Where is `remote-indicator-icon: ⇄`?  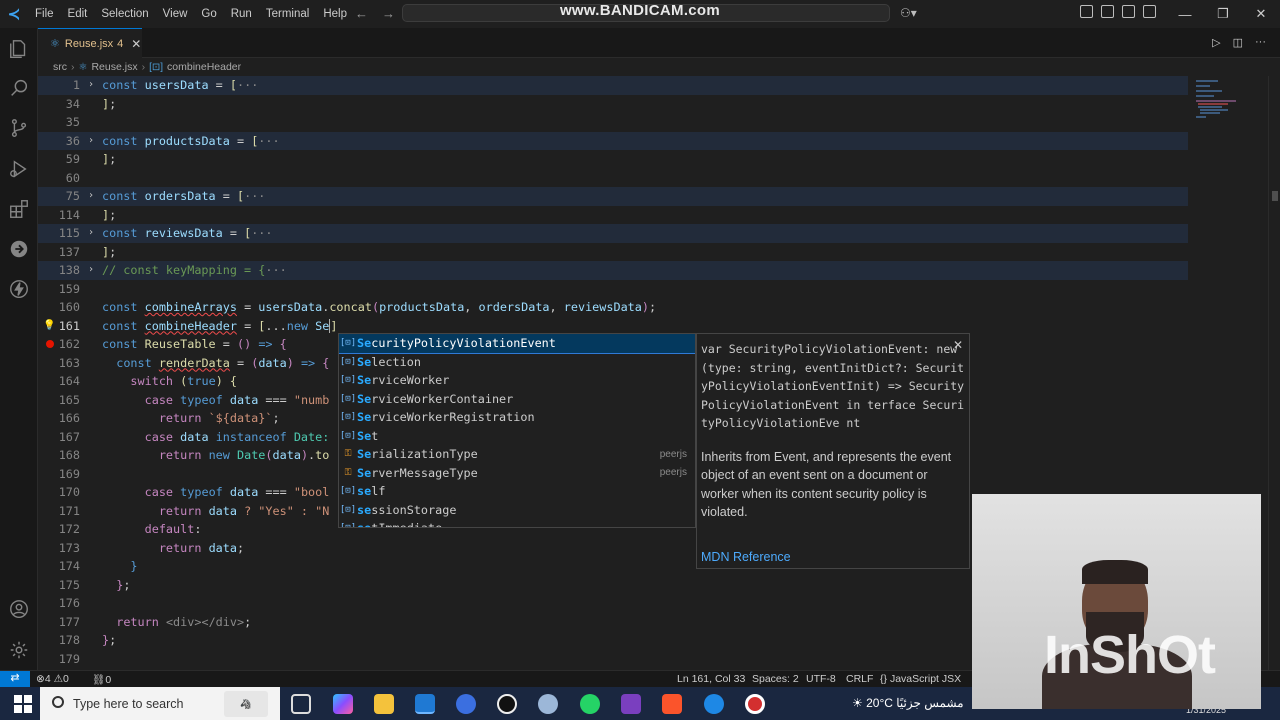 remote-indicator-icon: ⇄ is located at coordinates (15, 679).